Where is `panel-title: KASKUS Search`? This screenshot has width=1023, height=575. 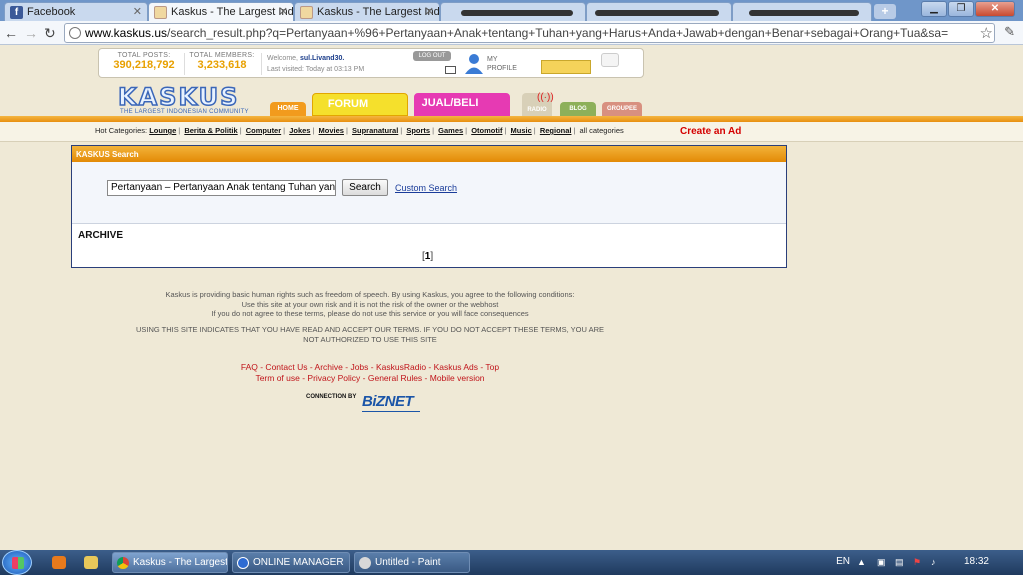 panel-title: KASKUS Search is located at coordinates (429, 154).